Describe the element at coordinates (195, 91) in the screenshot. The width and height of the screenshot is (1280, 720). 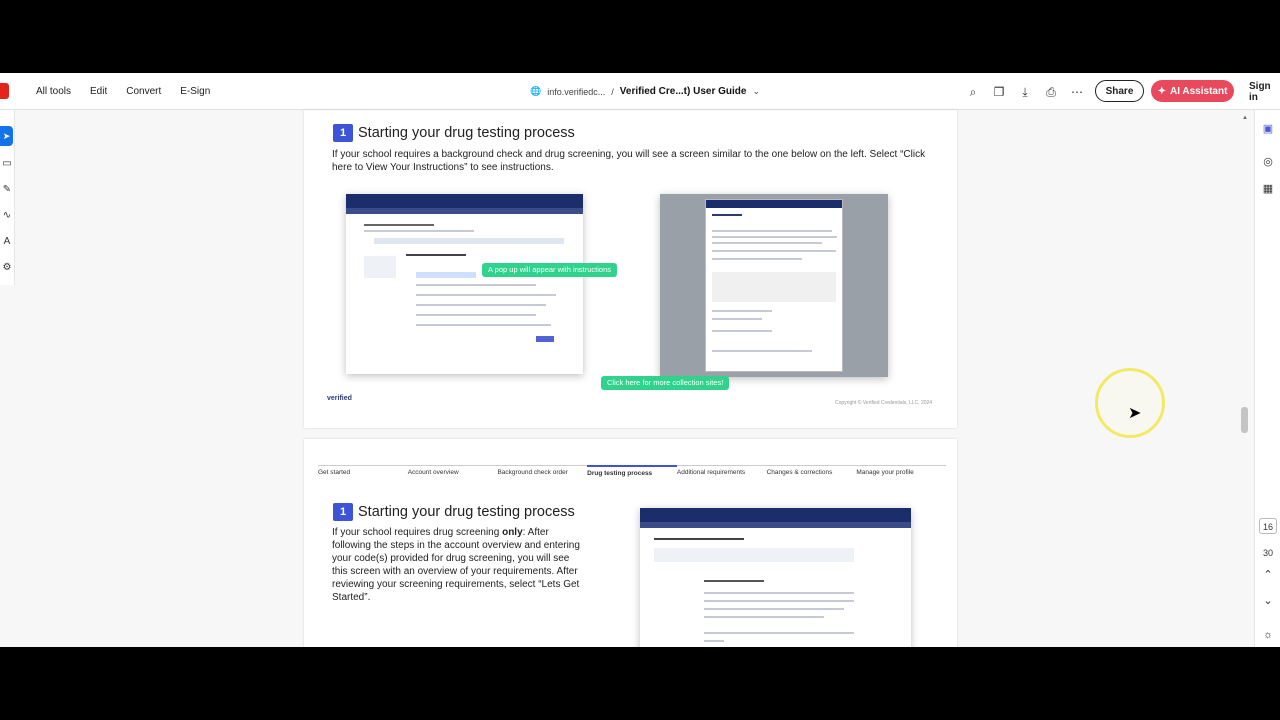
I see `menu-e-sign: E-Sign` at that location.